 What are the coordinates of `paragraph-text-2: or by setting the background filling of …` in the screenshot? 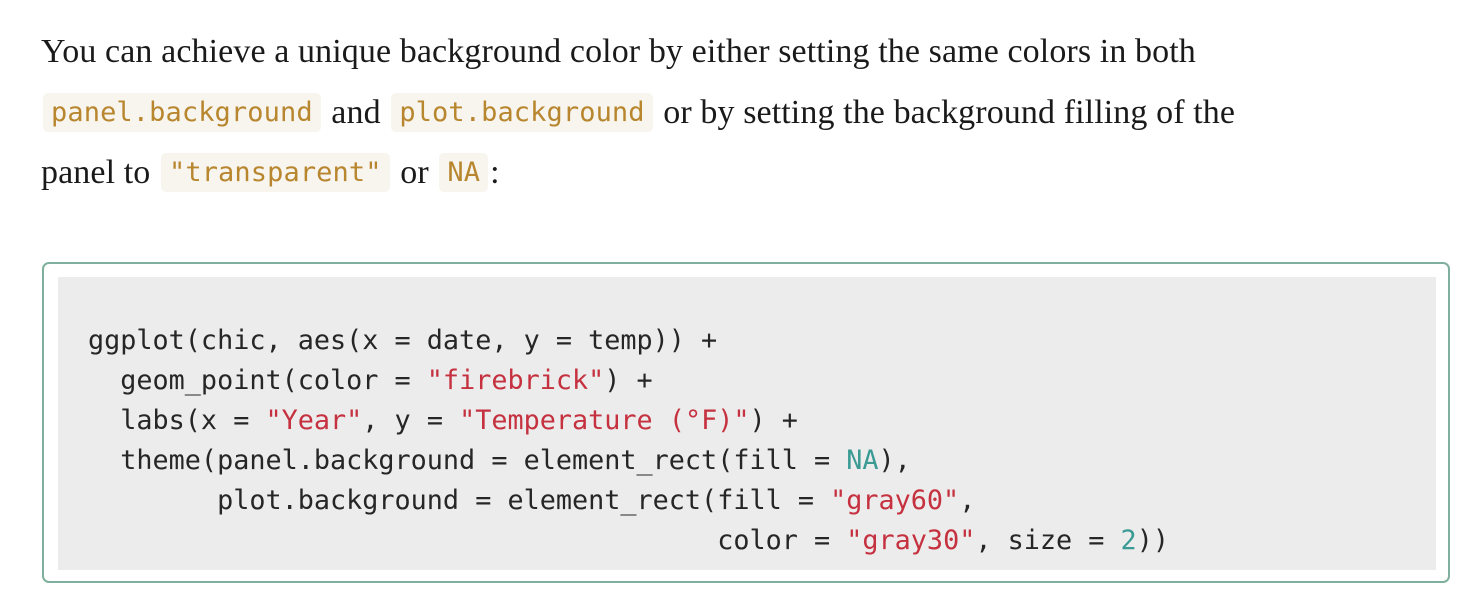 It's located at (949, 112).